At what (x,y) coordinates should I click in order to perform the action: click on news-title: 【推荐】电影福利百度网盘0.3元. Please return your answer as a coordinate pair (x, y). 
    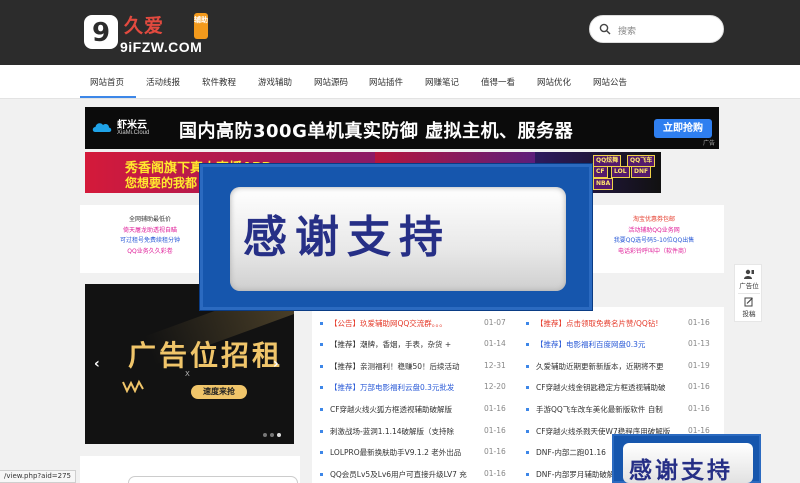
    Looking at the image, I should click on (611, 344).